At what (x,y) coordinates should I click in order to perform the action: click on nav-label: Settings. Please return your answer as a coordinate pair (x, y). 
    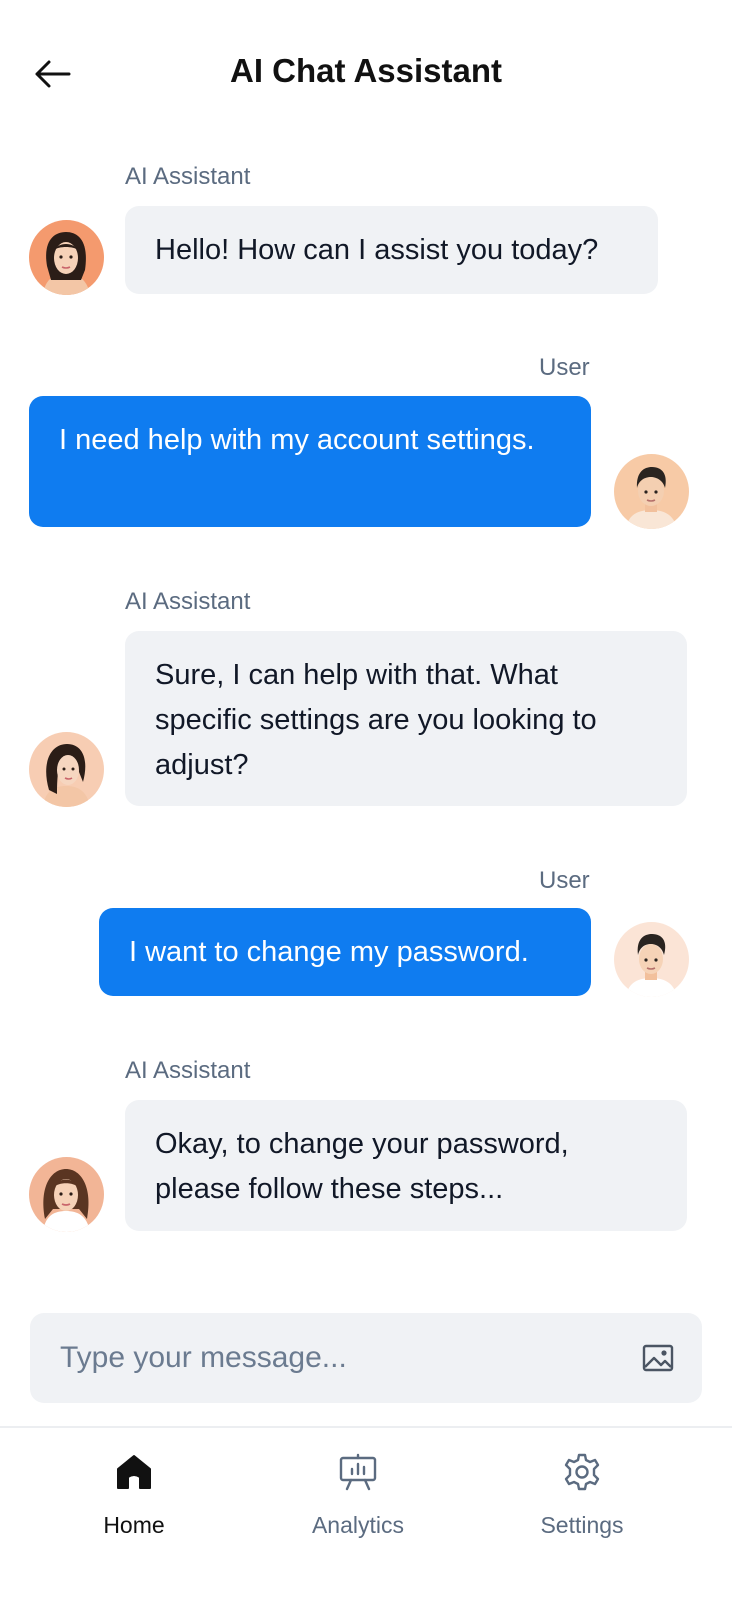
    Looking at the image, I should click on (582, 1525).